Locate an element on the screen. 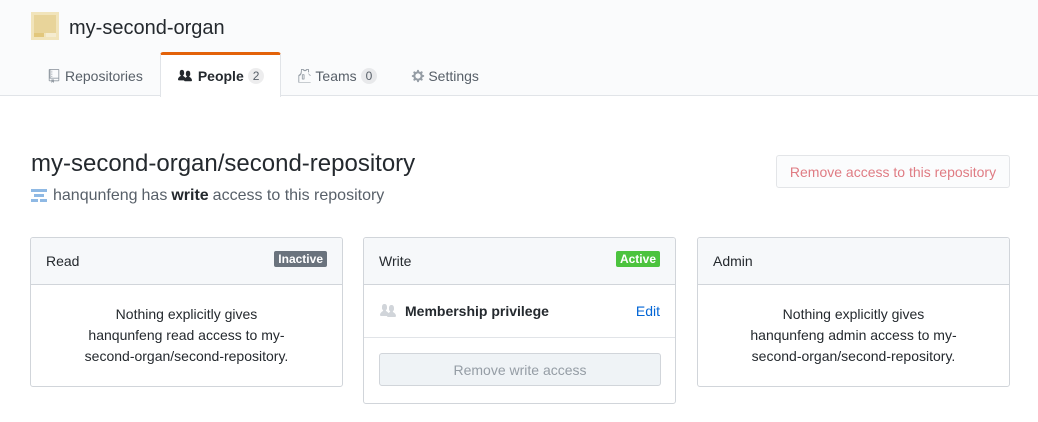 The width and height of the screenshot is (1038, 422). permission-level: write is located at coordinates (190, 195).